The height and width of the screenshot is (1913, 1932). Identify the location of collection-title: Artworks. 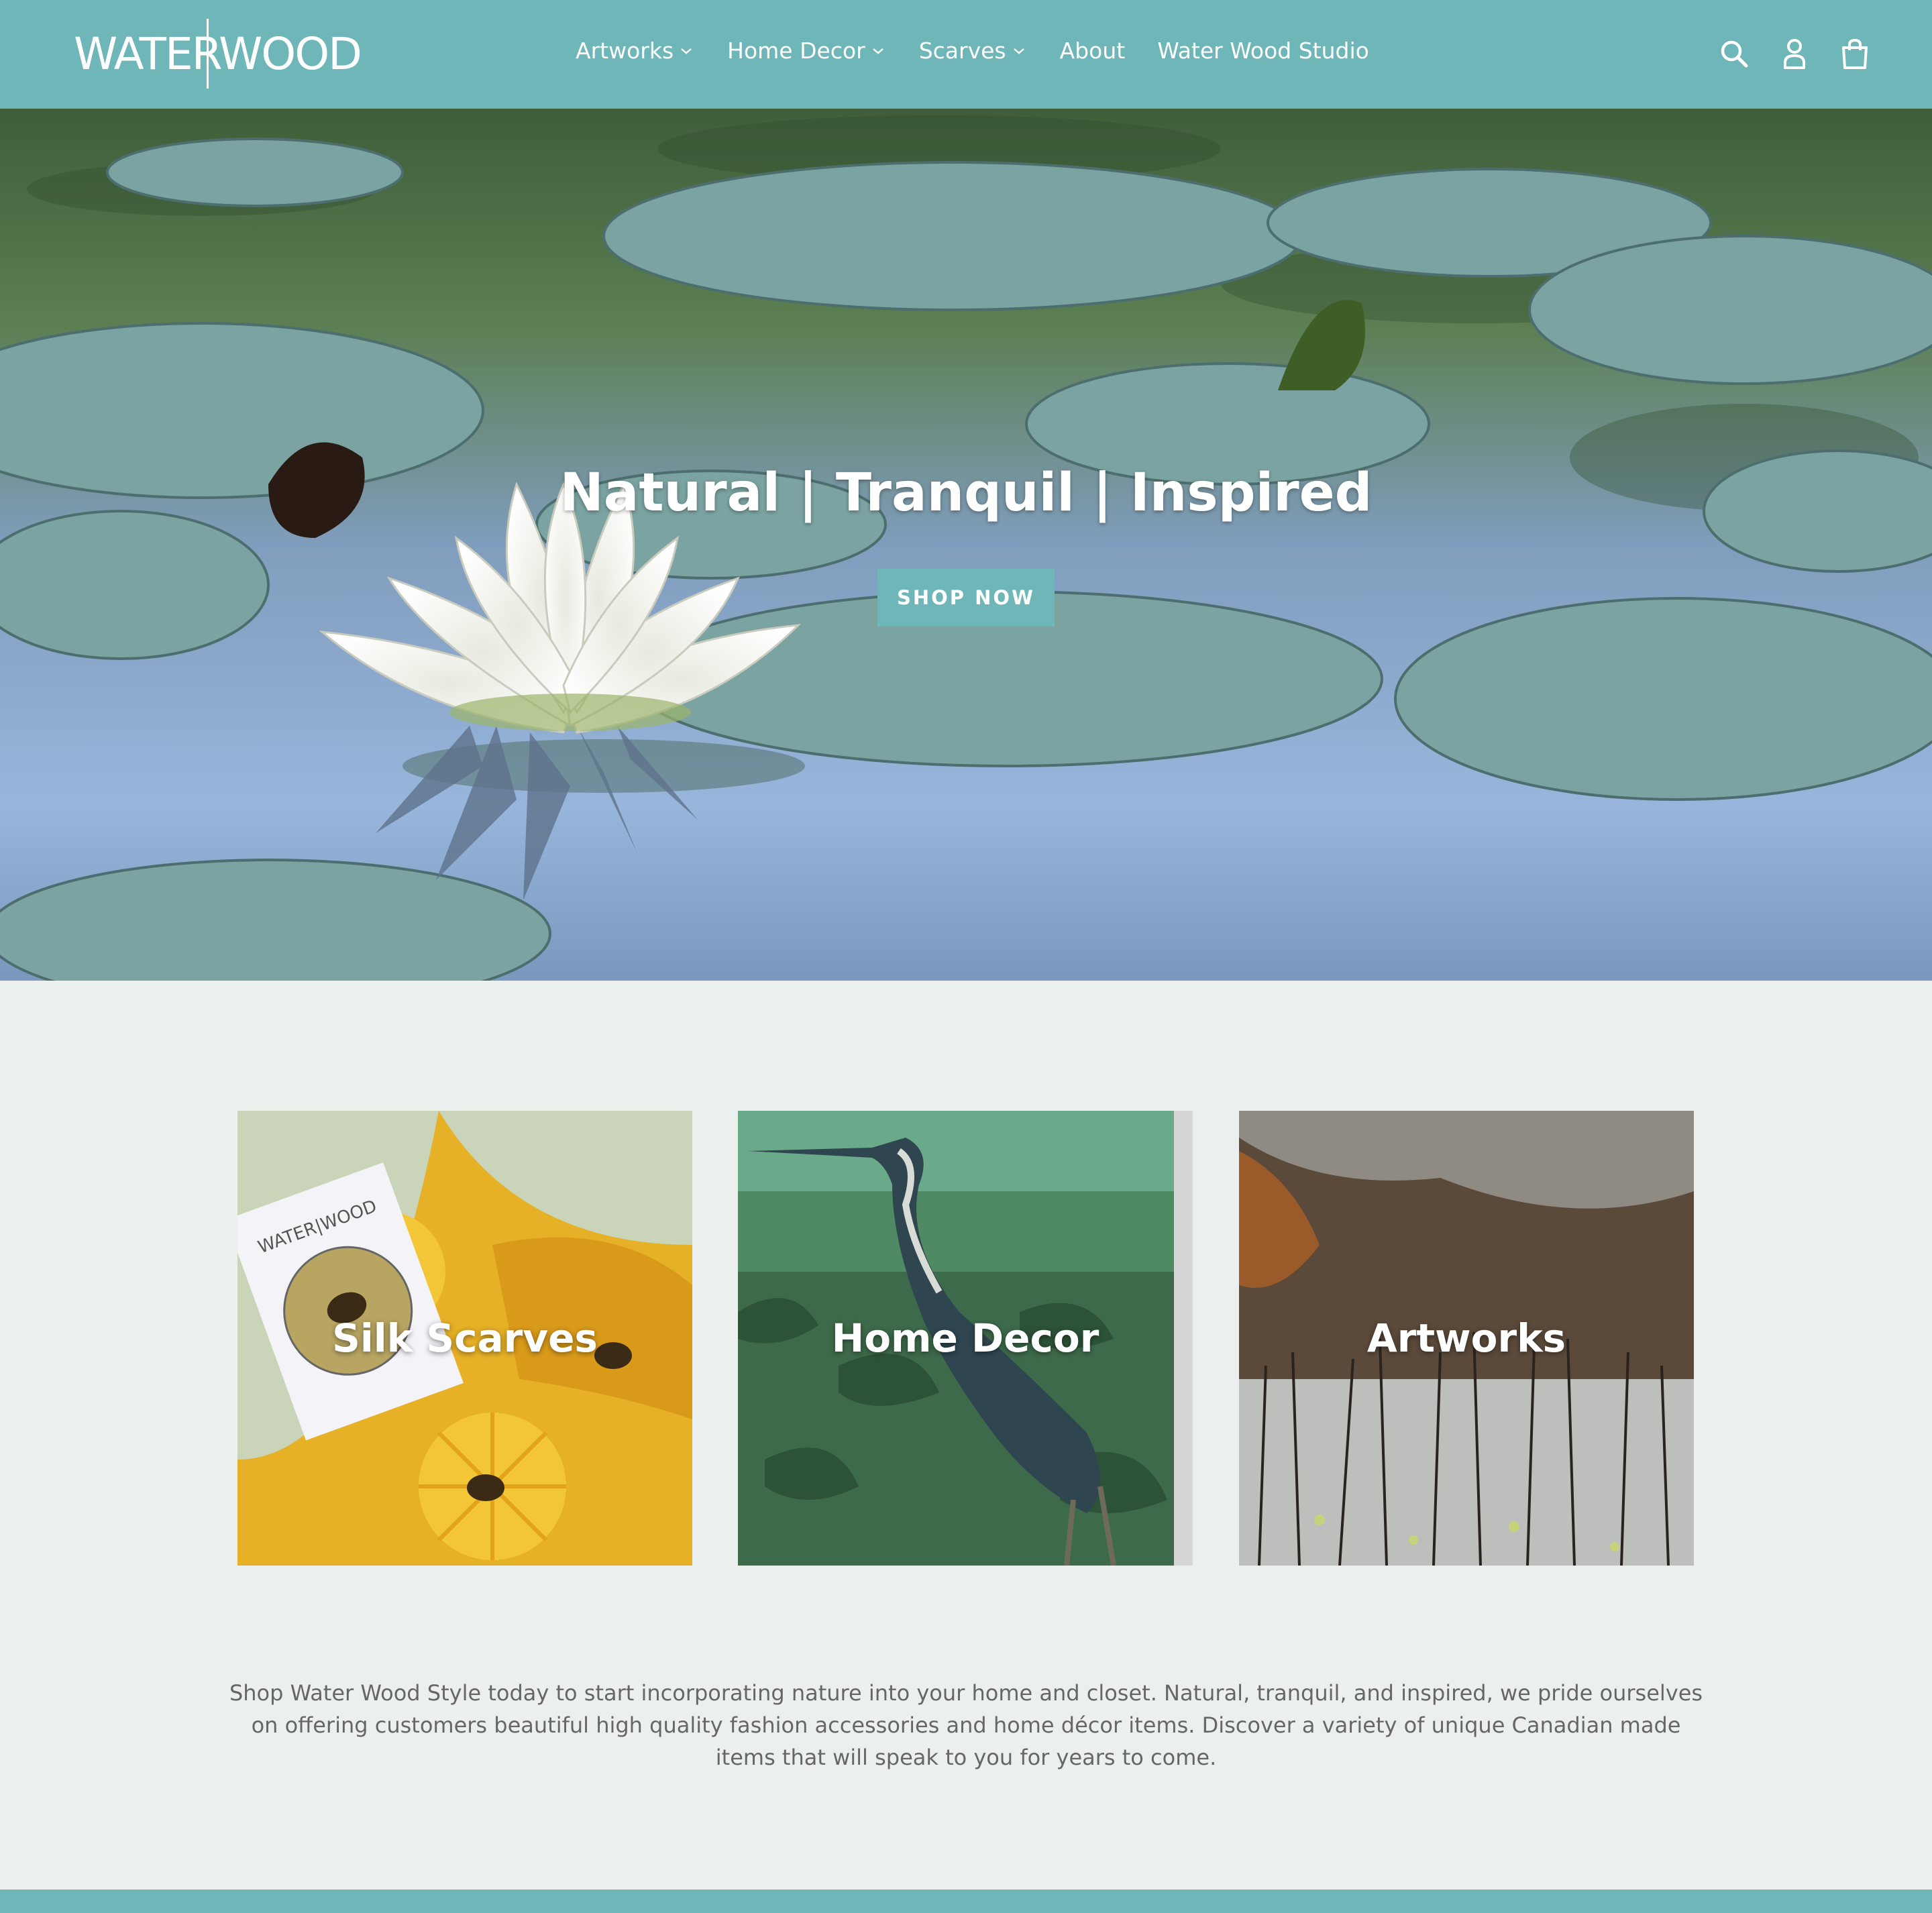
(1466, 1338).